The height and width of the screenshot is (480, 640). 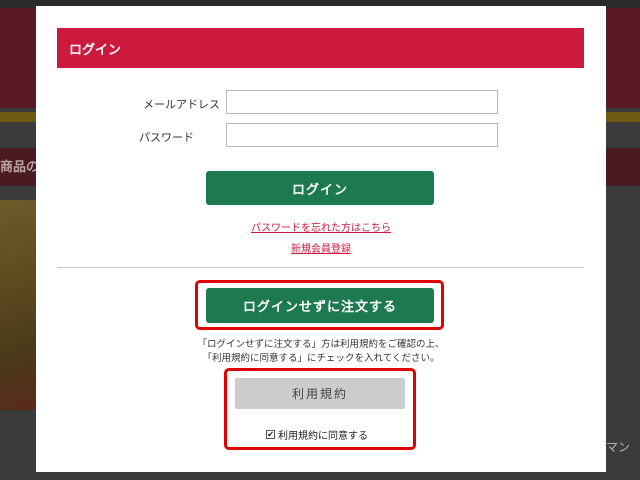 I want to click on background-product-image, so click(x=20, y=305).